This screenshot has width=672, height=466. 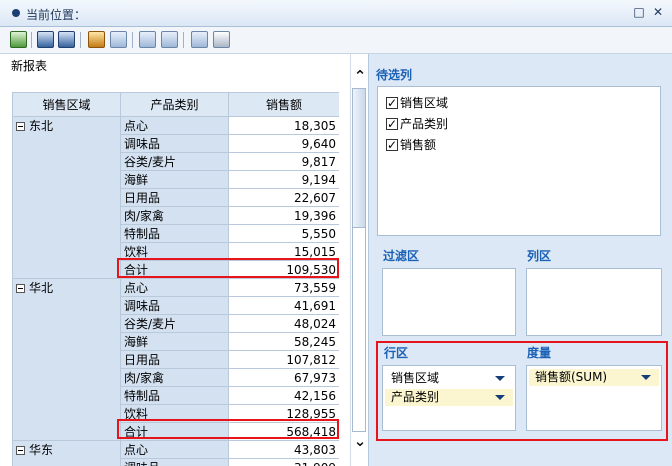 I want to click on chevron-up-icon: ⌃, so click(x=360, y=76).